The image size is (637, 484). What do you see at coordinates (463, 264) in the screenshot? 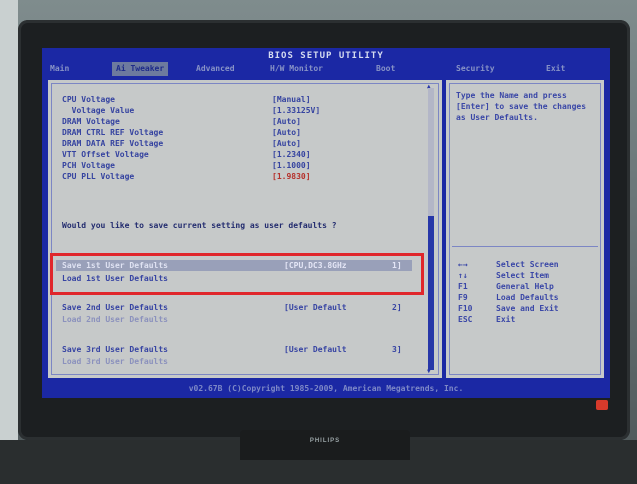
I see `key-name: ←→` at bounding box center [463, 264].